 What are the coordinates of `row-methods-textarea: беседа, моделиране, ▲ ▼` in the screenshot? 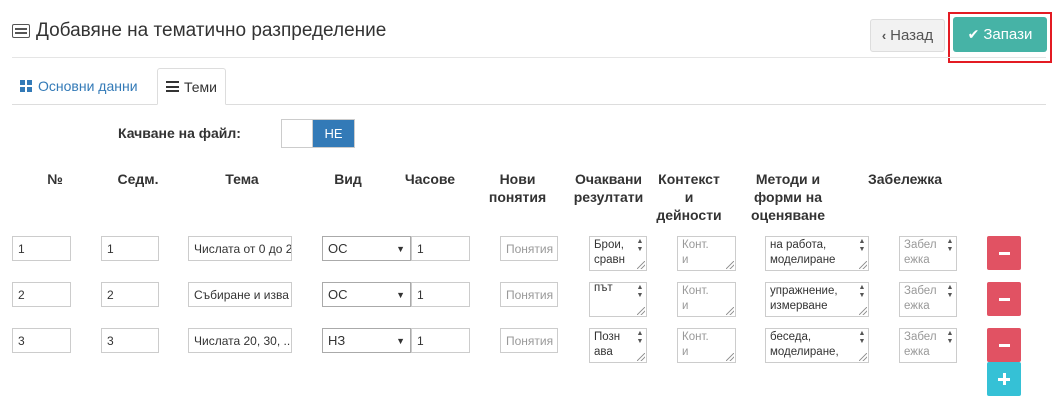 It's located at (817, 345).